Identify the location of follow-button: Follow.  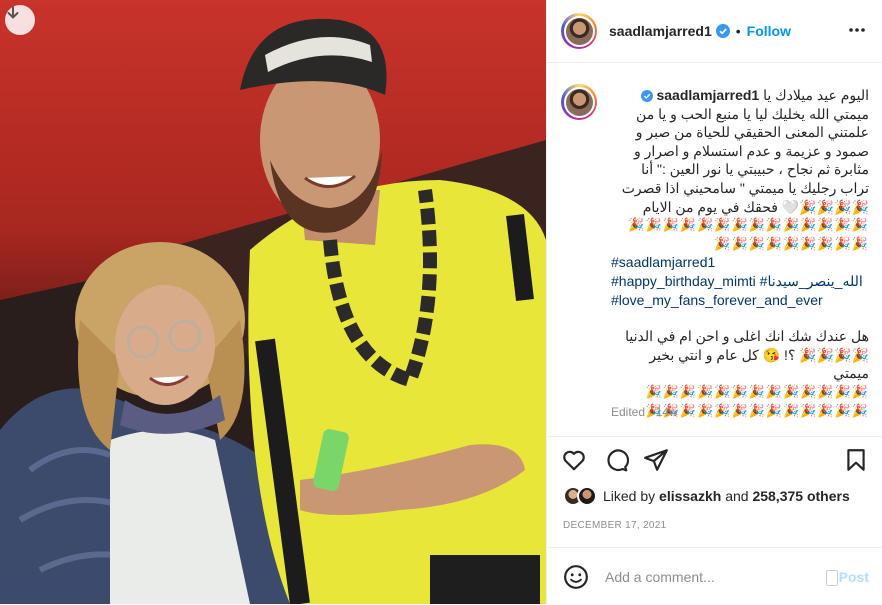
(769, 31).